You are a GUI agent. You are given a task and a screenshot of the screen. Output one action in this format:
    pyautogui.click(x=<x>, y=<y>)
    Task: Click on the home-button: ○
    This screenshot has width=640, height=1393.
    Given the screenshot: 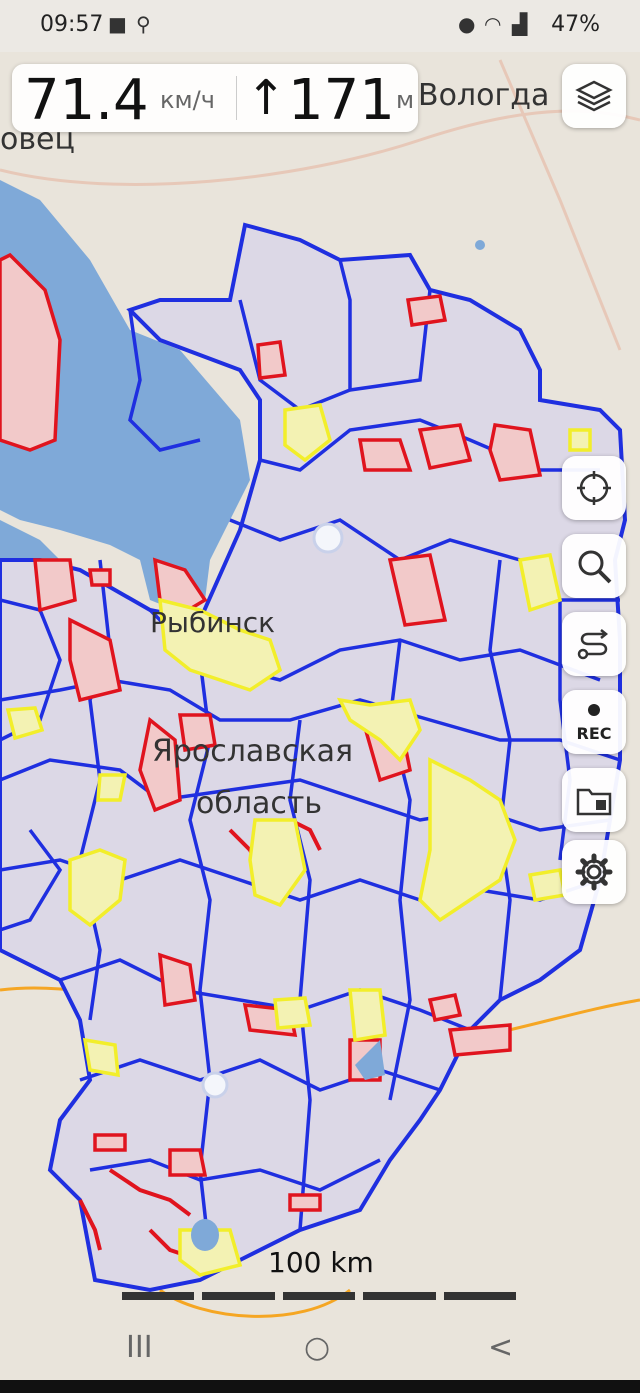 What is the action you would take?
    pyautogui.click(x=317, y=1347)
    